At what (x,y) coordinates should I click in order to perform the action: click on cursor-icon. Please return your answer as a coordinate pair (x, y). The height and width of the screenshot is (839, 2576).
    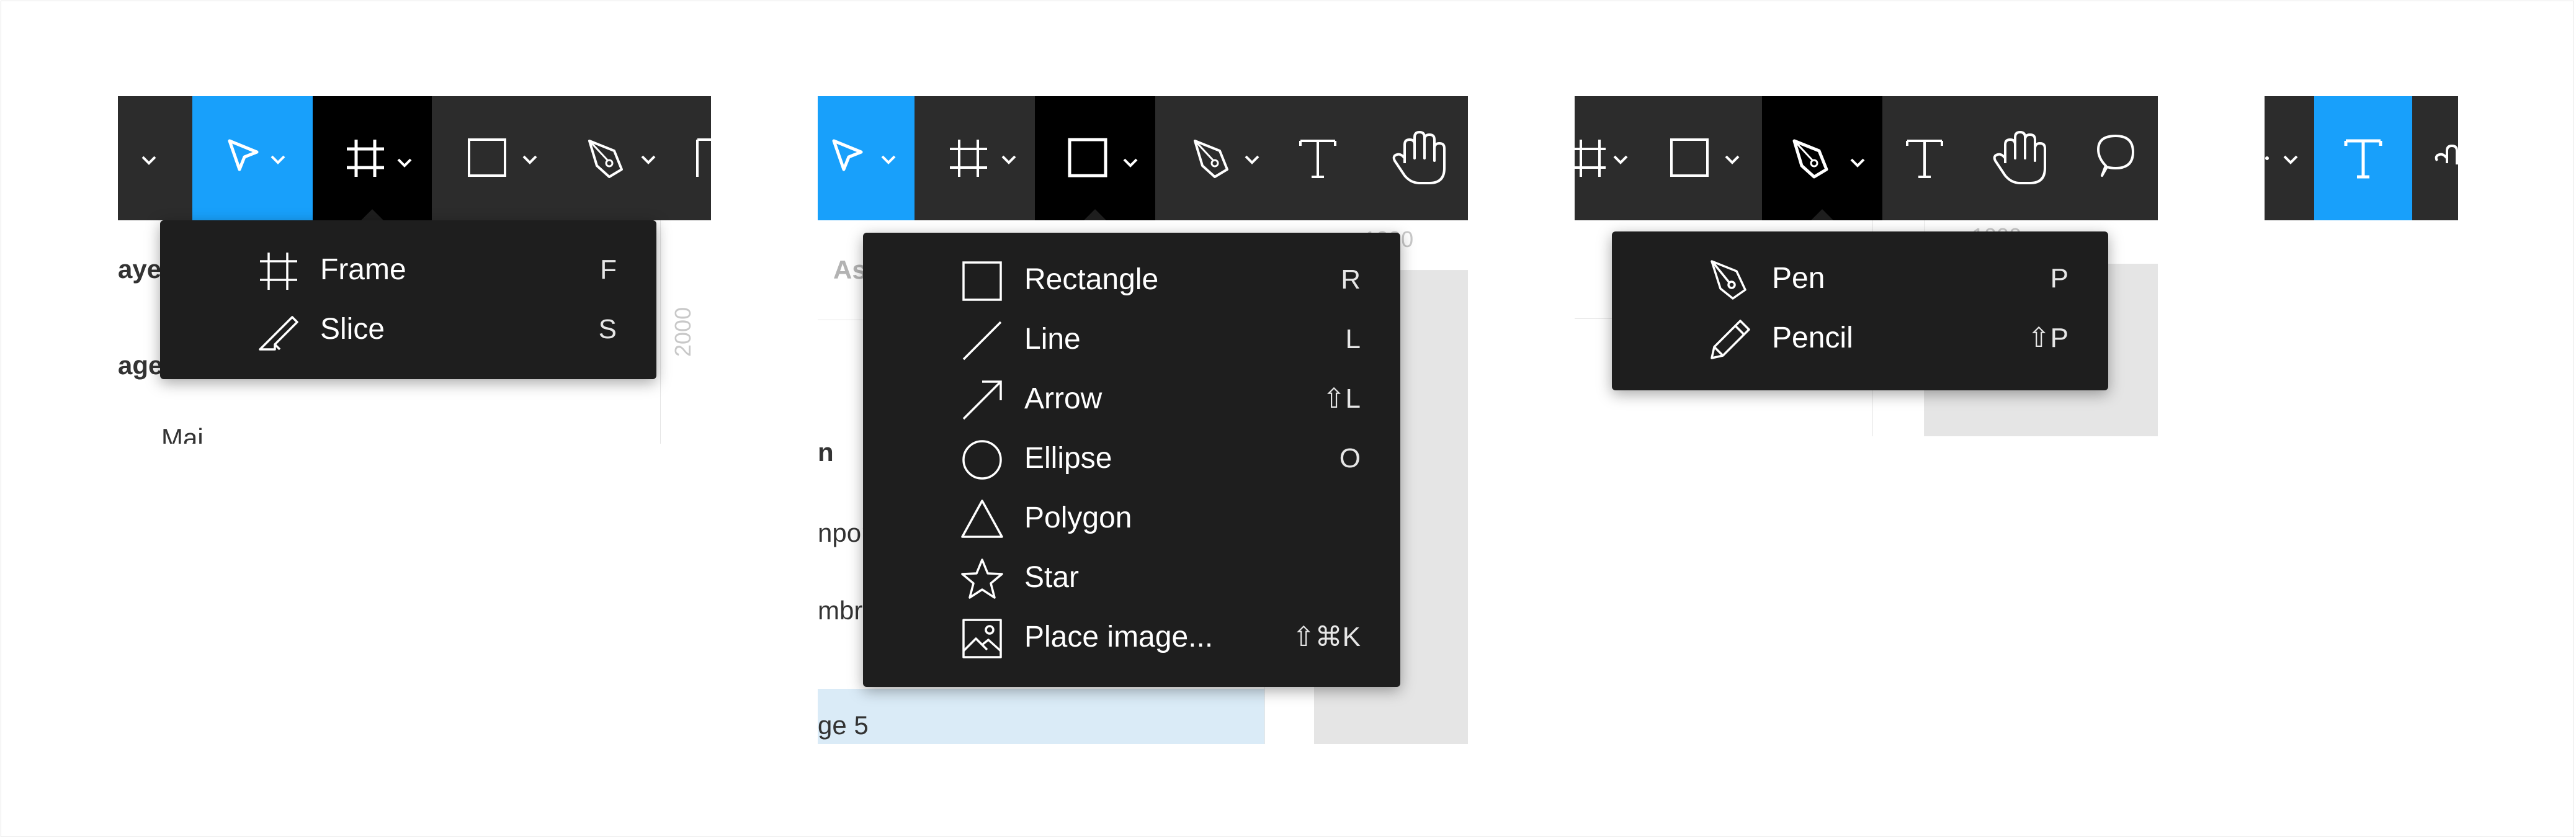
    Looking at the image, I should click on (864, 155).